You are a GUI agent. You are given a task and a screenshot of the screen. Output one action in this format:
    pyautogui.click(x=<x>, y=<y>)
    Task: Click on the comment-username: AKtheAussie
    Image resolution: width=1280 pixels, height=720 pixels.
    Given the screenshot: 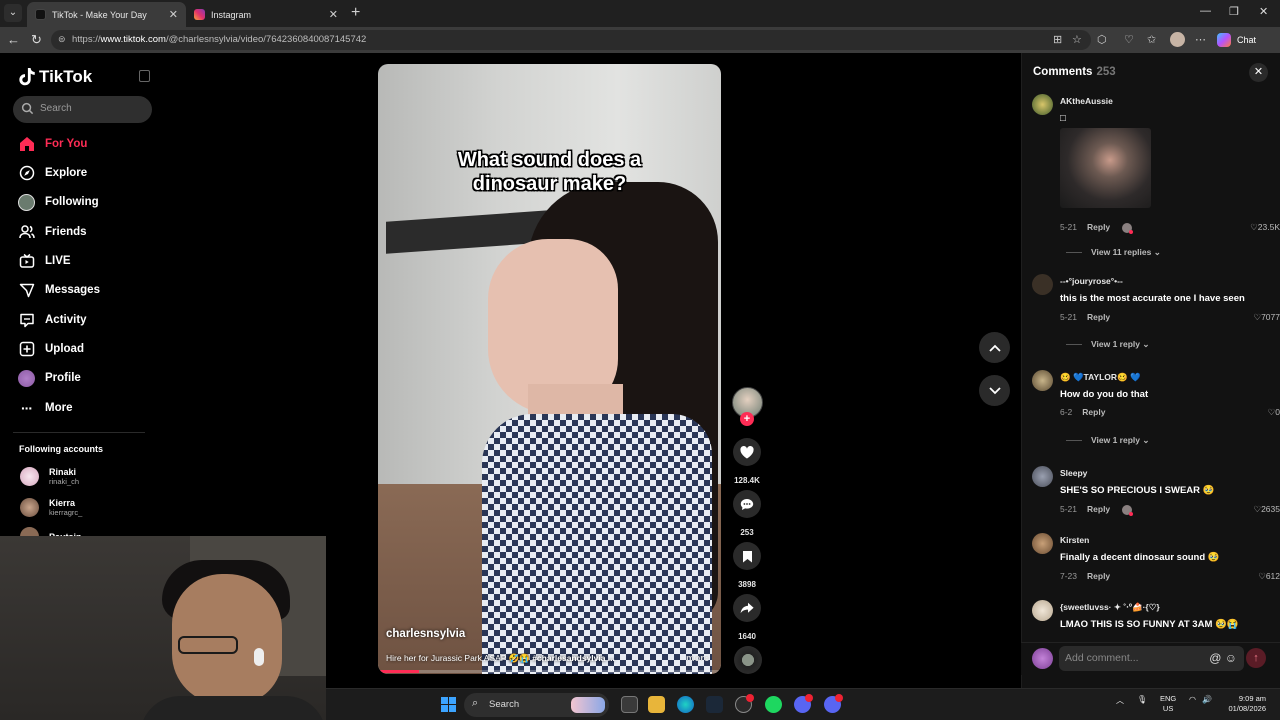 What is the action you would take?
    pyautogui.click(x=1086, y=101)
    